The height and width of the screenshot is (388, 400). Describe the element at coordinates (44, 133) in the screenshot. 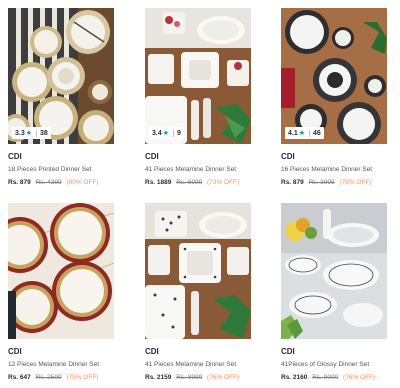

I see `rating-count: 38` at that location.